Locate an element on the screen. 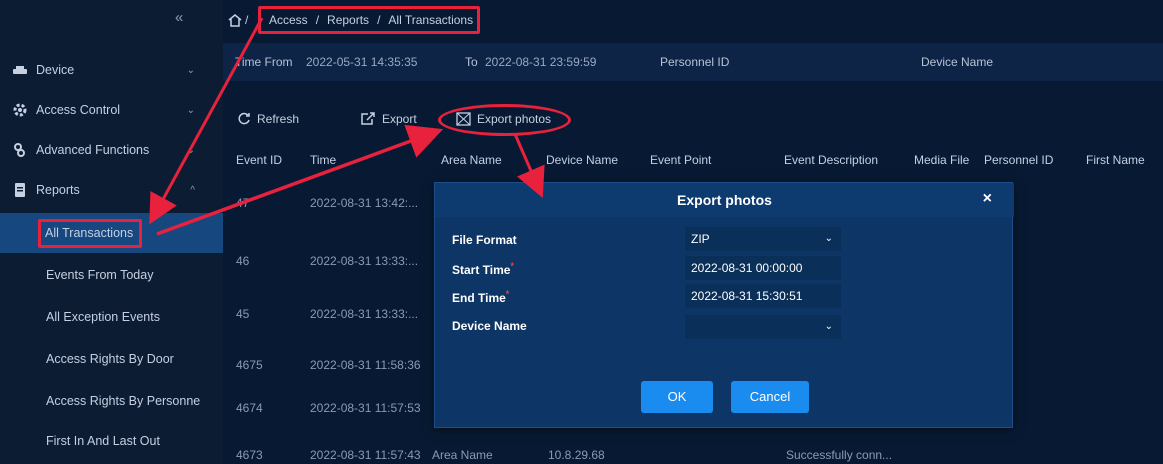 This screenshot has height=464, width=1163. breadcrumb-path: Access / Reports / All Transactions is located at coordinates (369, 20).